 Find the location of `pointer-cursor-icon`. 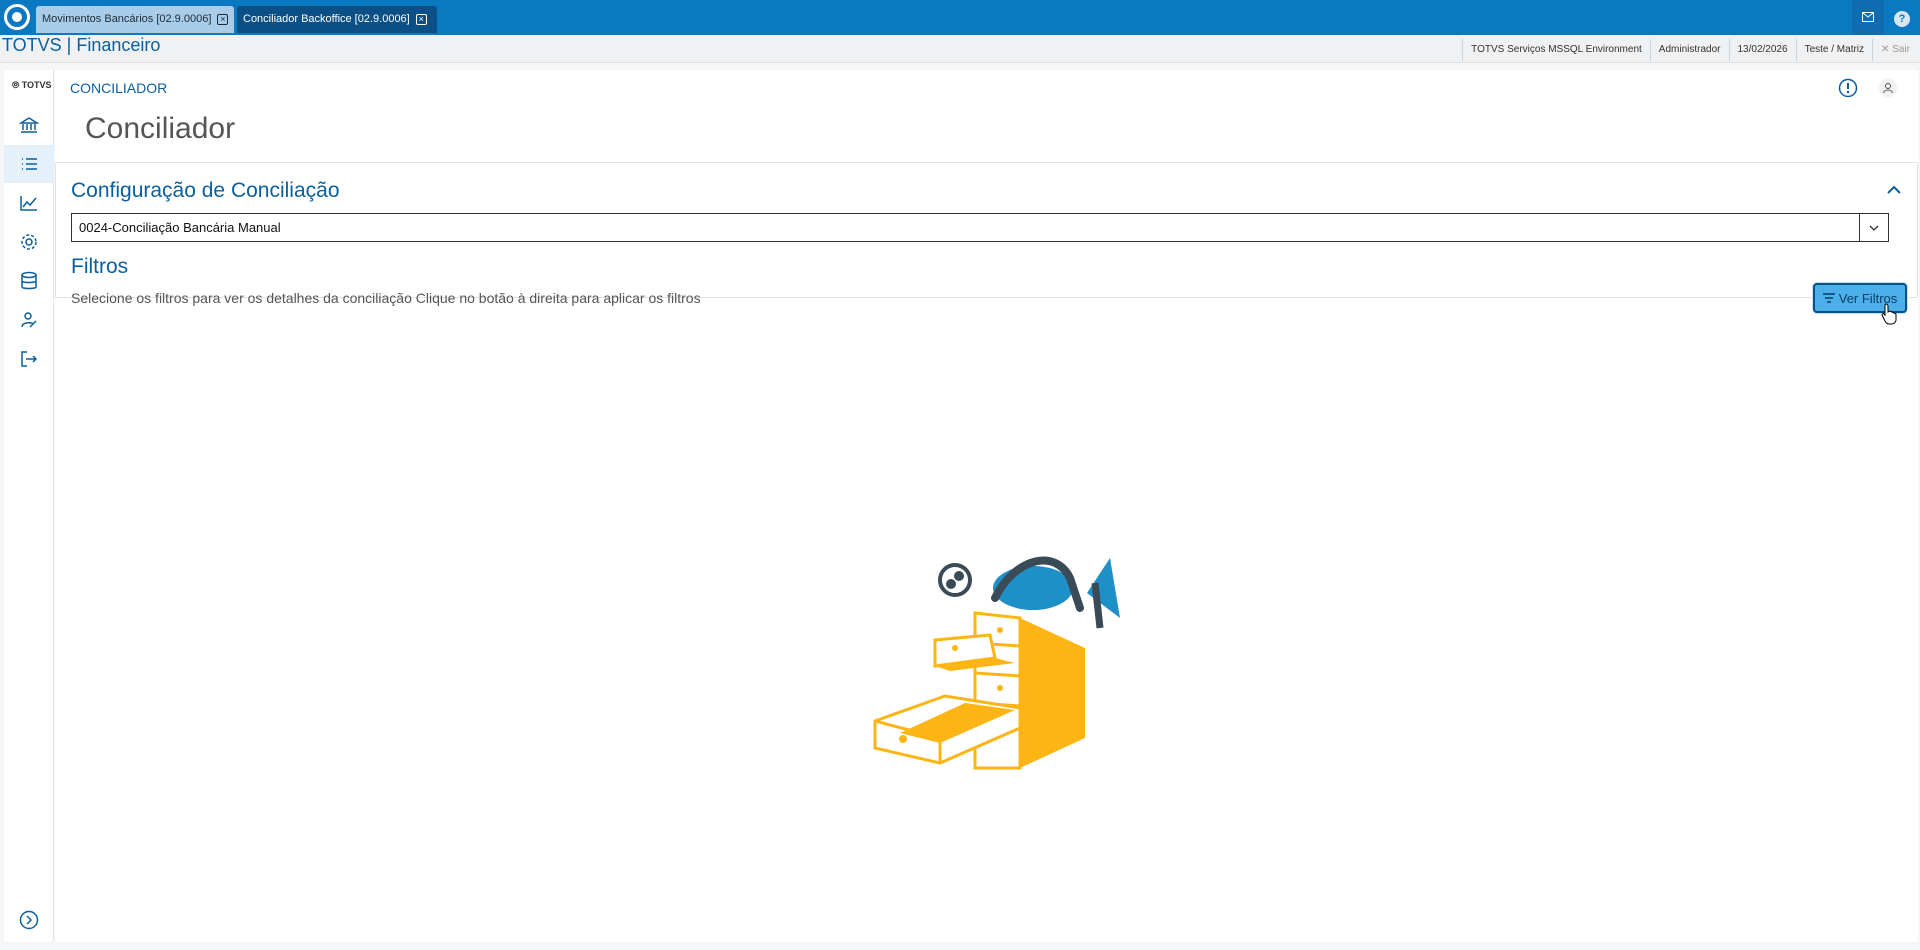

pointer-cursor-icon is located at coordinates (1889, 314).